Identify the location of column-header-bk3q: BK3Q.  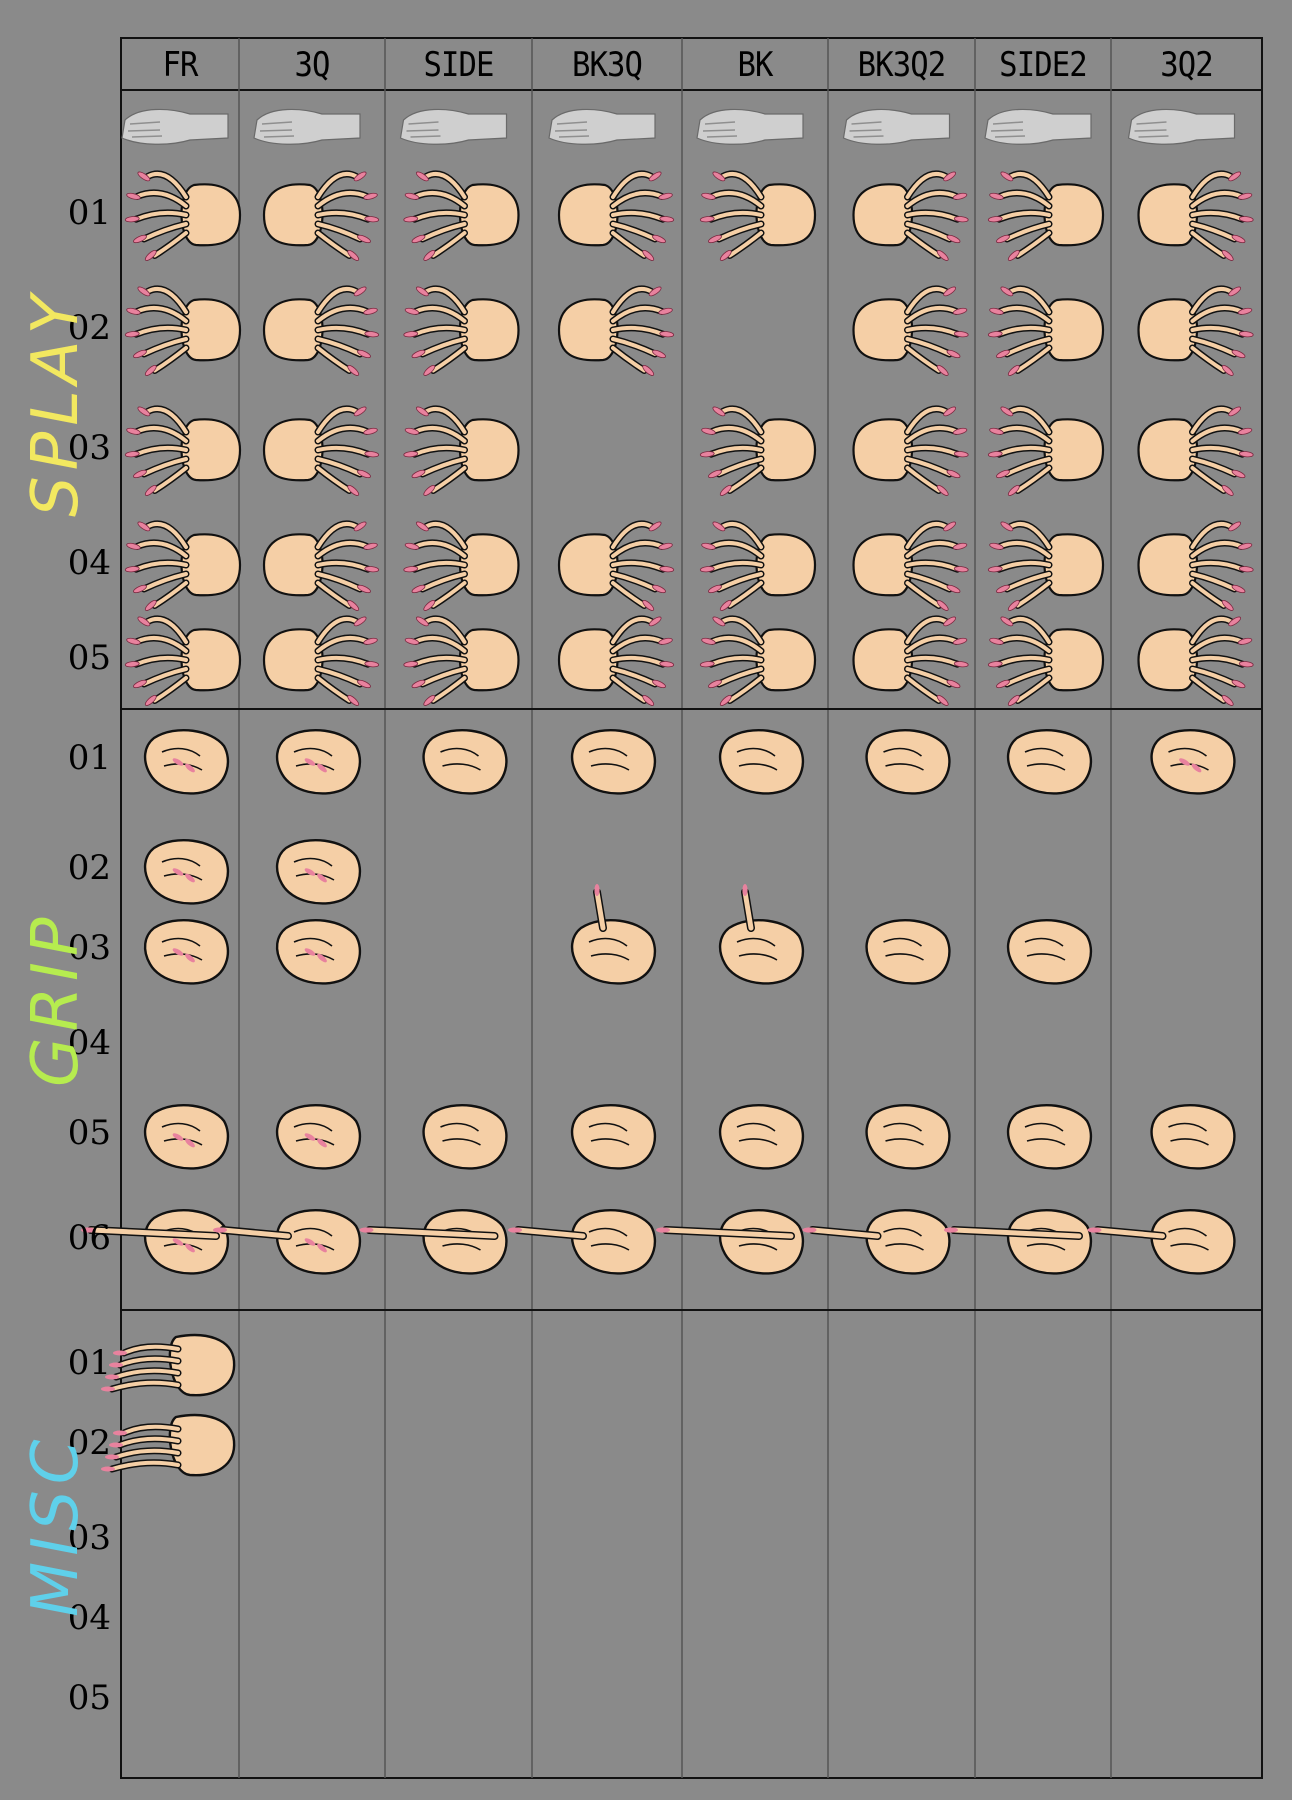
(607, 65).